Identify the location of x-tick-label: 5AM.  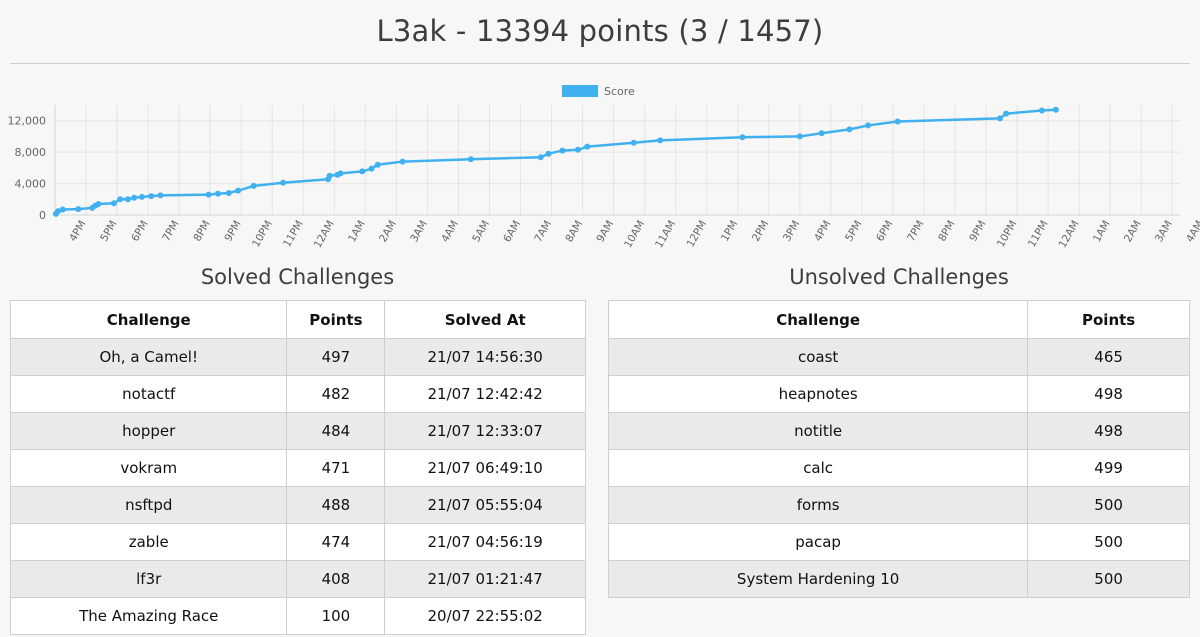
(481, 232).